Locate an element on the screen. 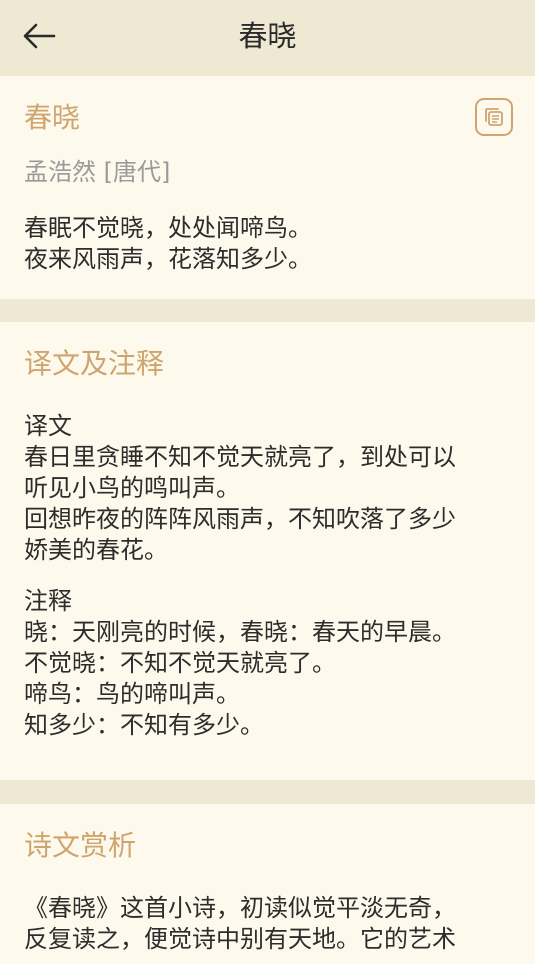 The image size is (535, 964). notes-label: 注释 is located at coordinates (48, 601).